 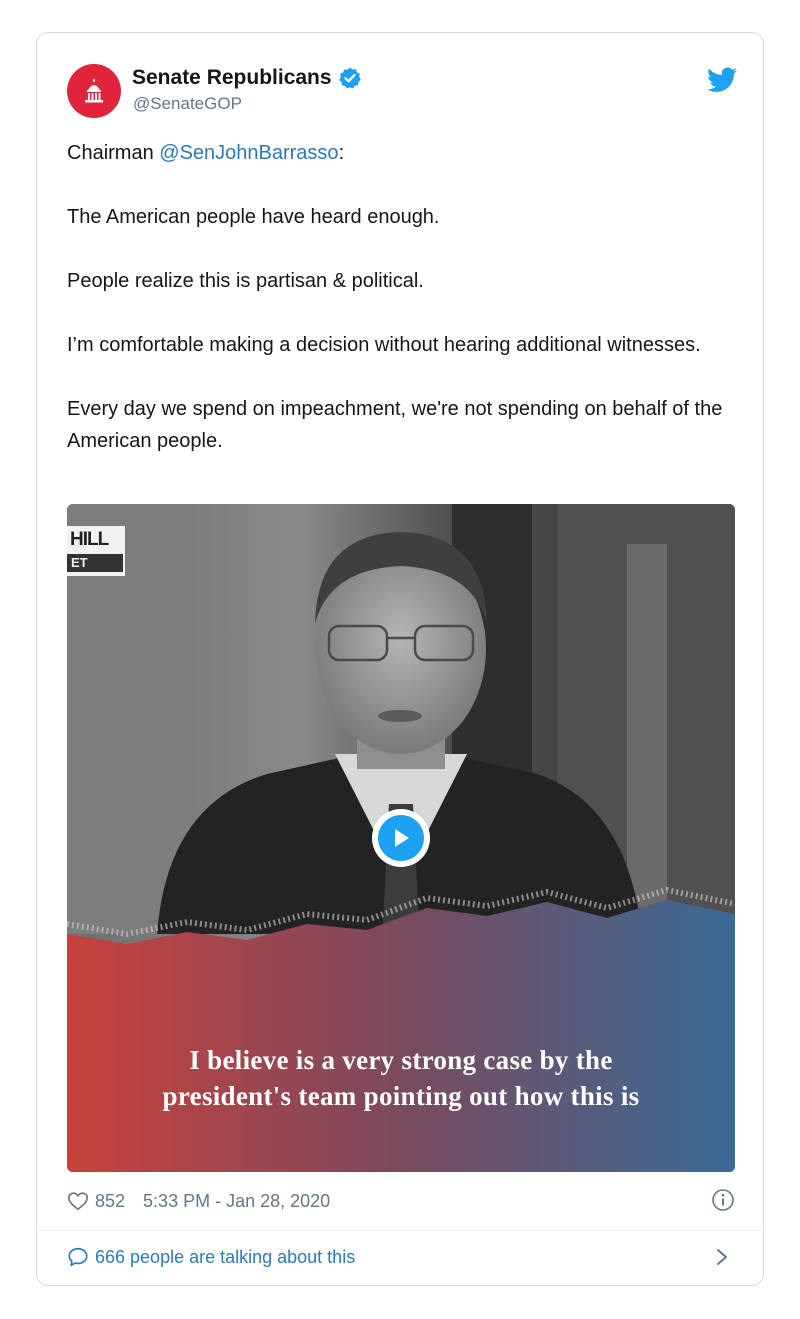 What do you see at coordinates (187, 104) in the screenshot?
I see `author-handle: @SenateGOP` at bounding box center [187, 104].